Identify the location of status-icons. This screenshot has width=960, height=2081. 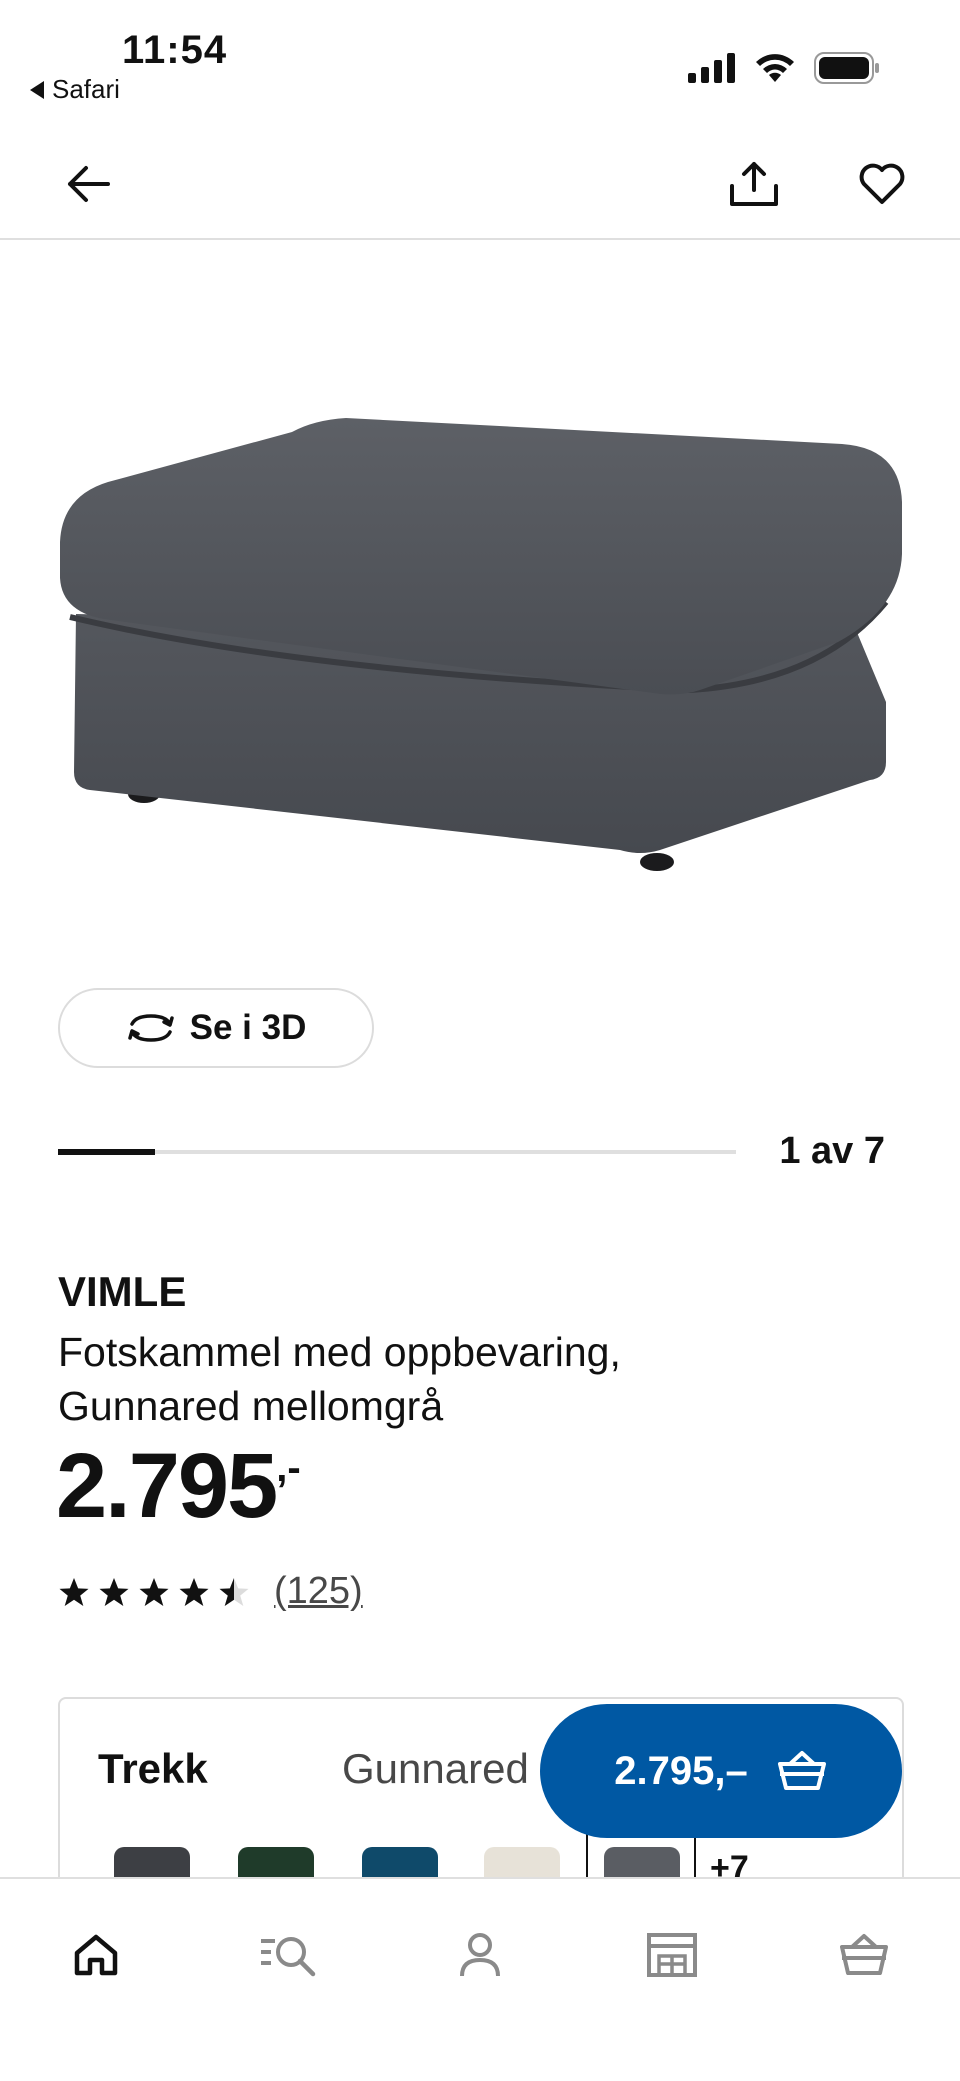
(784, 68).